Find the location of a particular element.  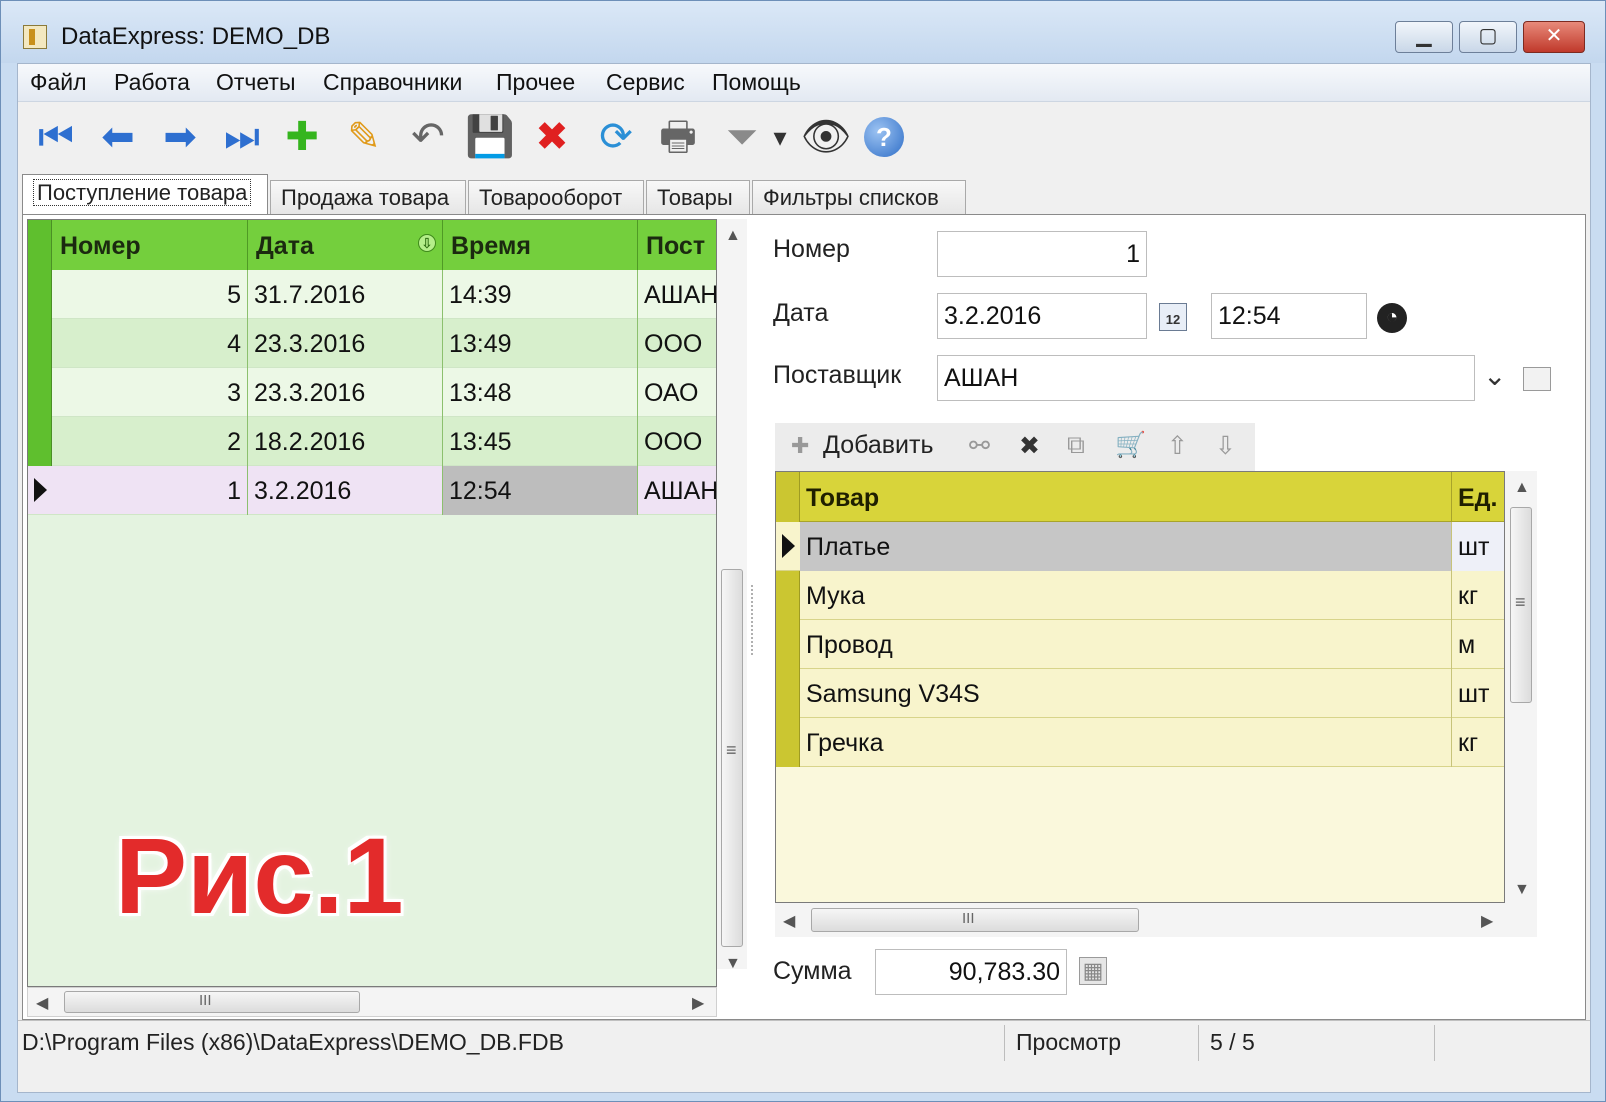

cell-supplier: АШАН is located at coordinates (680, 491).